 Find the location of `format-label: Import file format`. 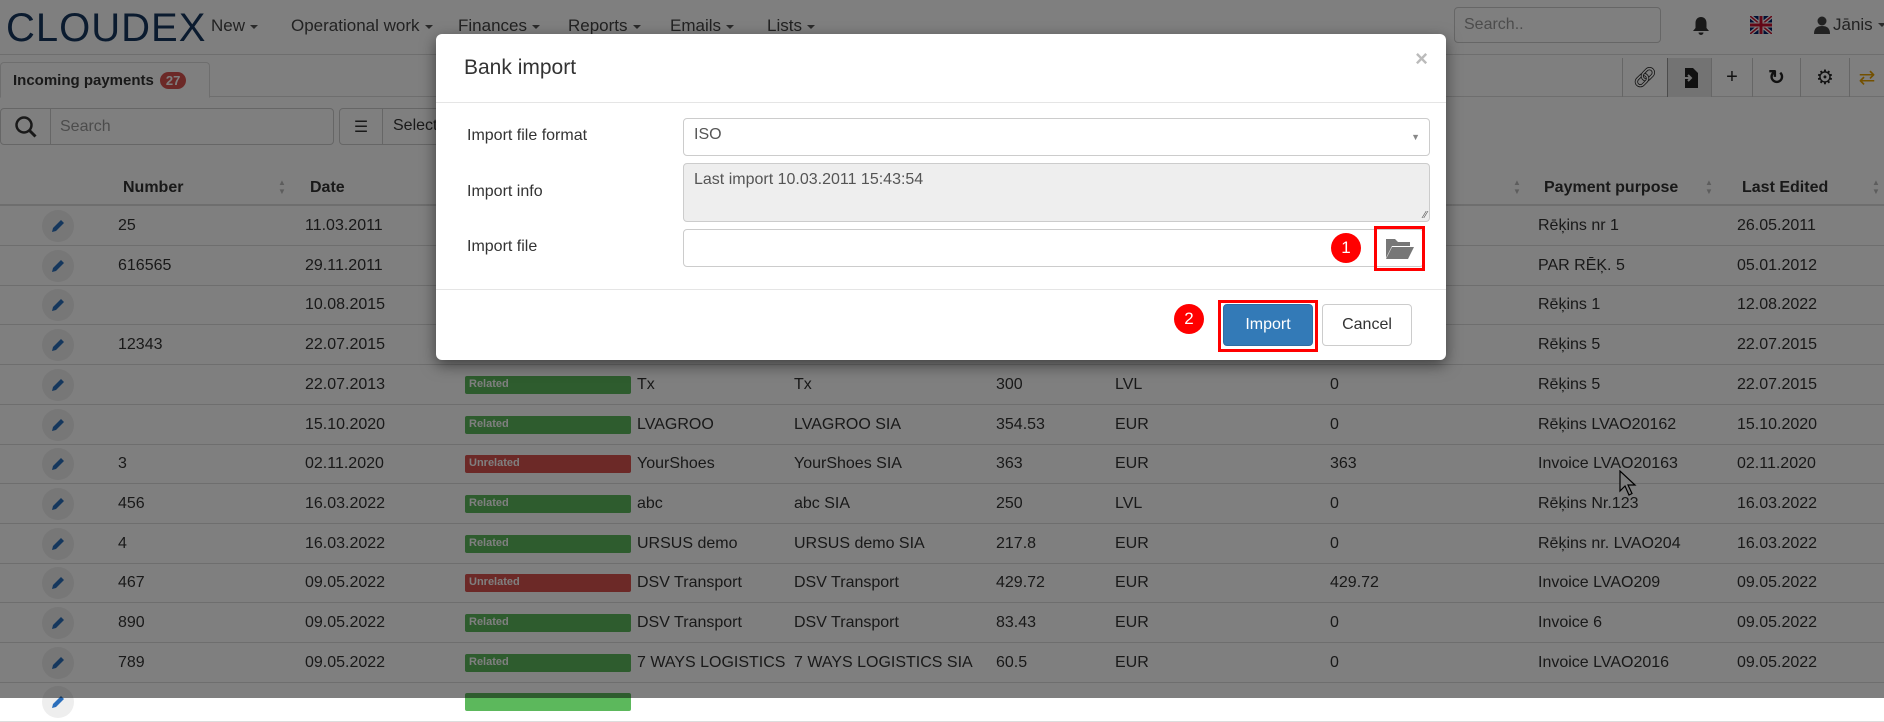

format-label: Import file format is located at coordinates (527, 135).